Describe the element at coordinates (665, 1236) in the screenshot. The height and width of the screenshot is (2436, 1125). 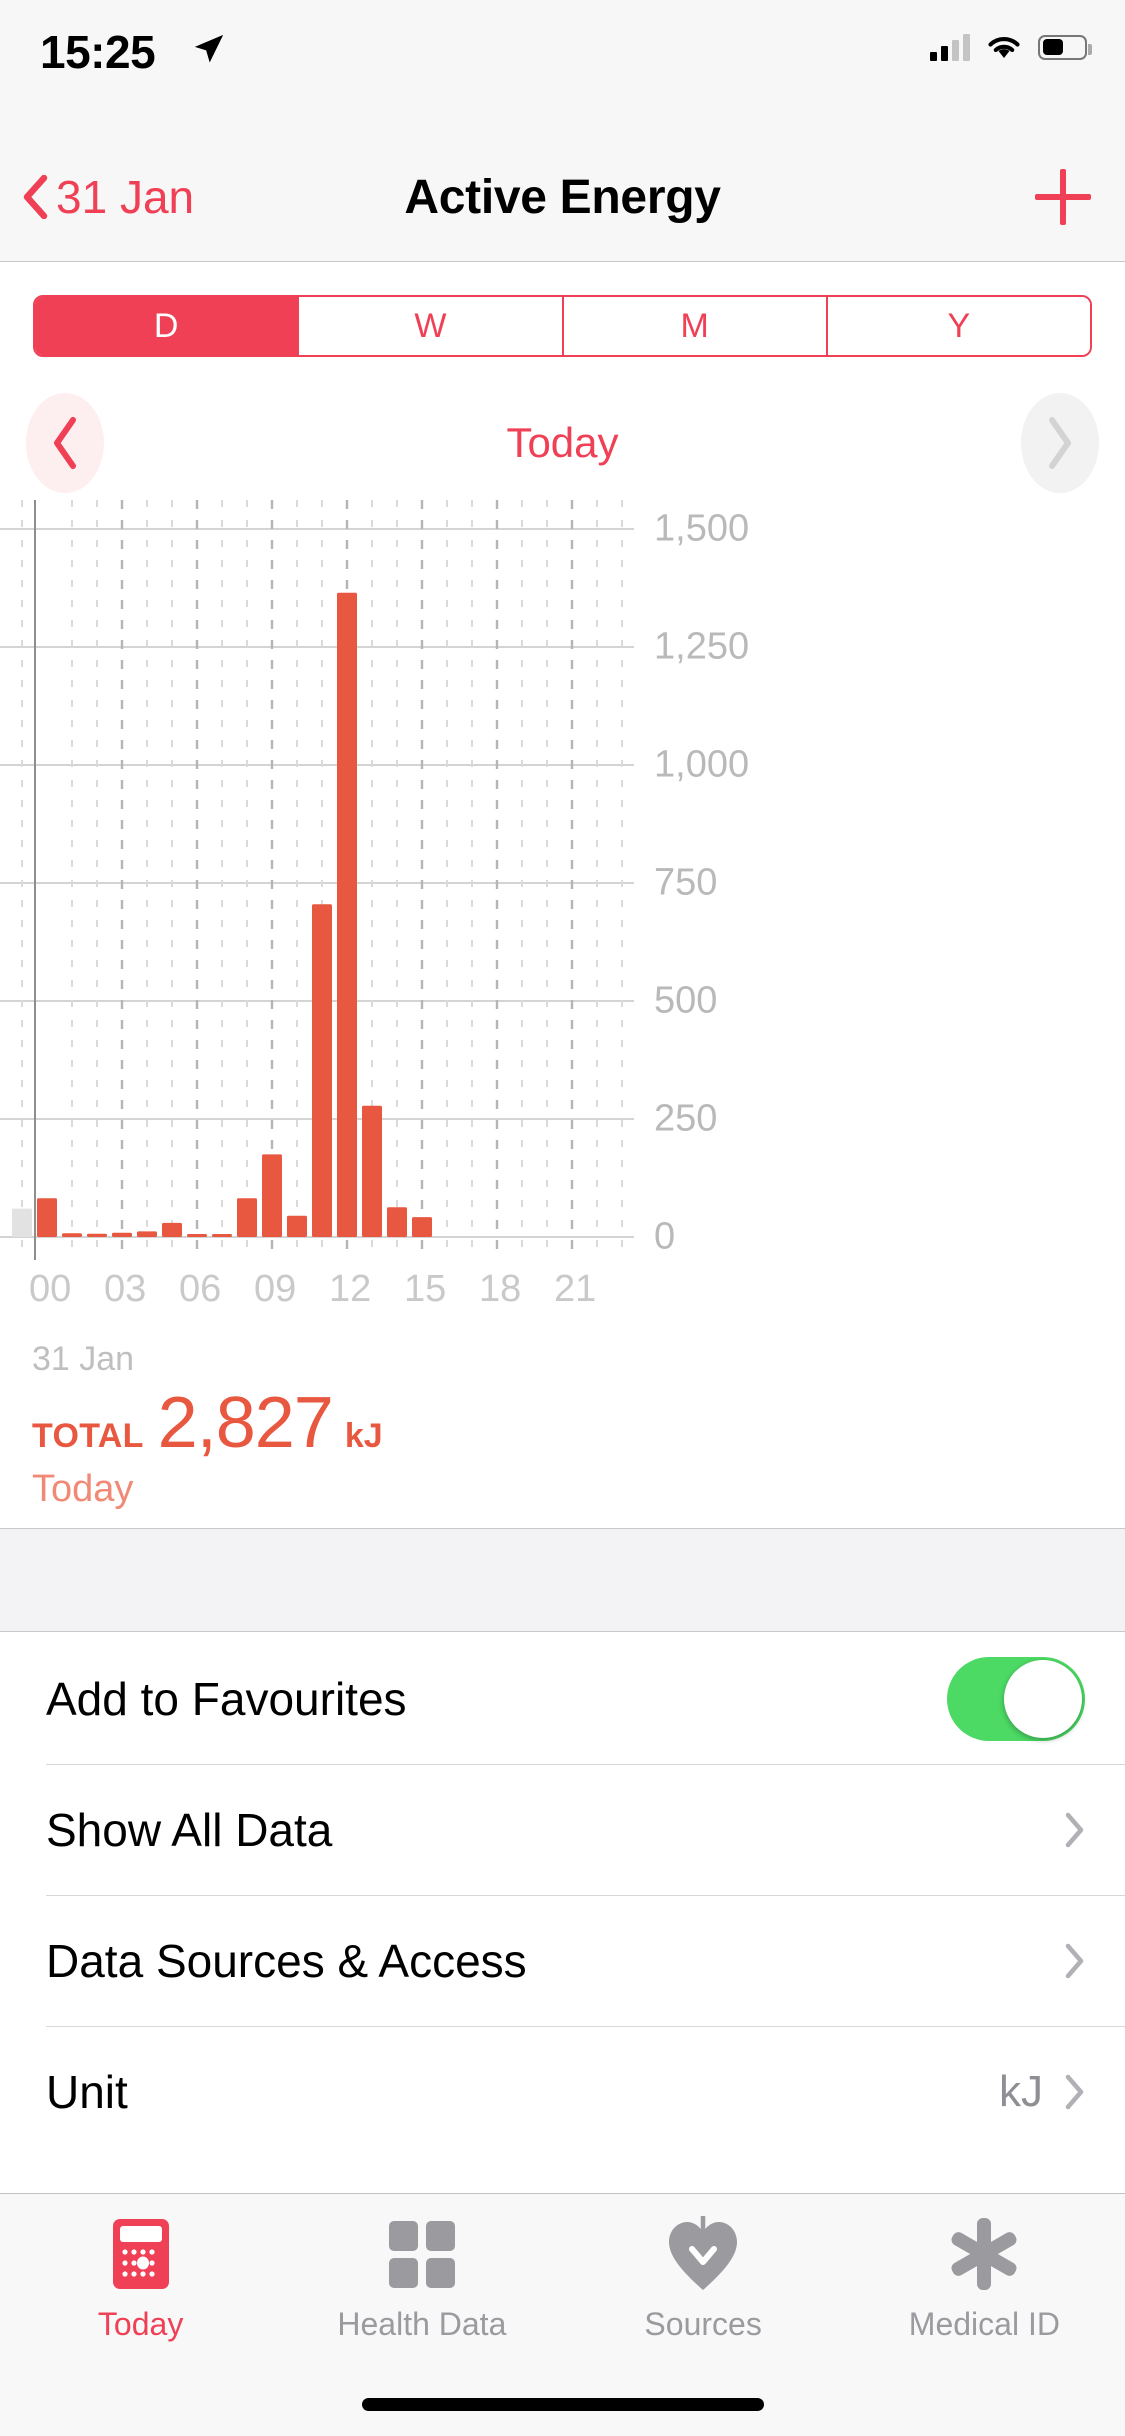
I see `y-axis-tick-label: 0` at that location.